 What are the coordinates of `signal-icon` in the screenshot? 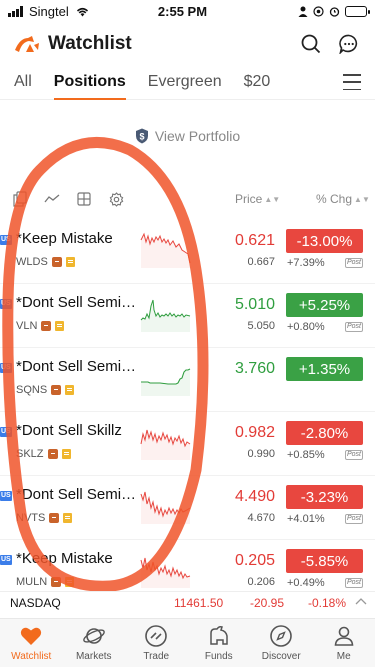 It's located at (15, 11).